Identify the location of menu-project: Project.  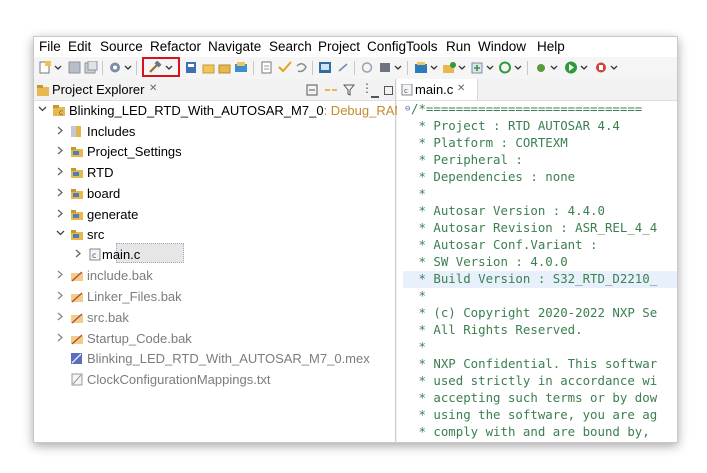
(339, 46).